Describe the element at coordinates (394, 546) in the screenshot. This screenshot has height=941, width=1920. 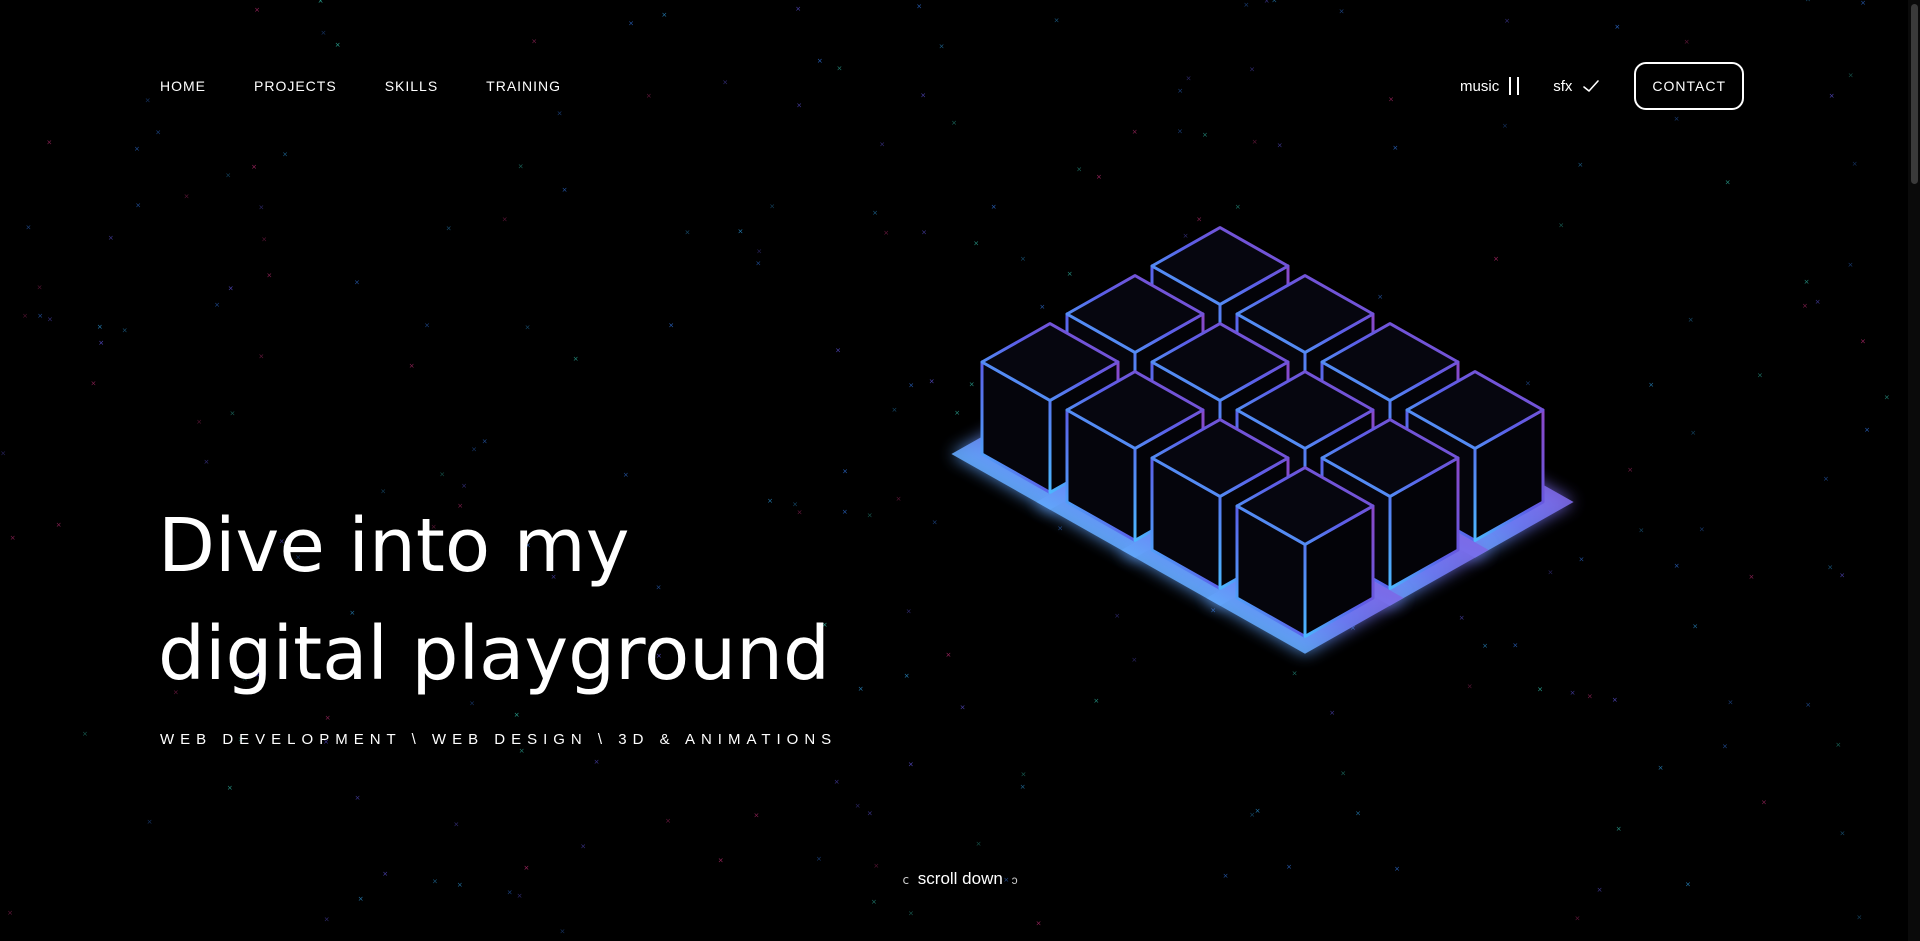
I see `hero-title-line-1: Dive into my` at that location.